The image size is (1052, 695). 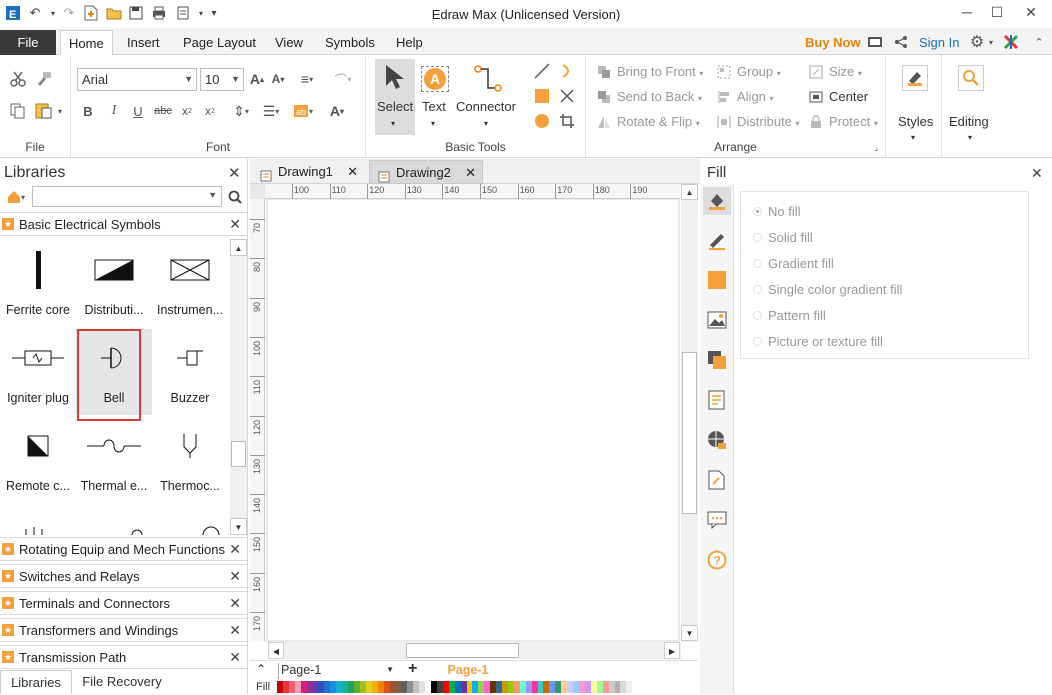 I want to click on copy-icon, so click(x=18, y=111).